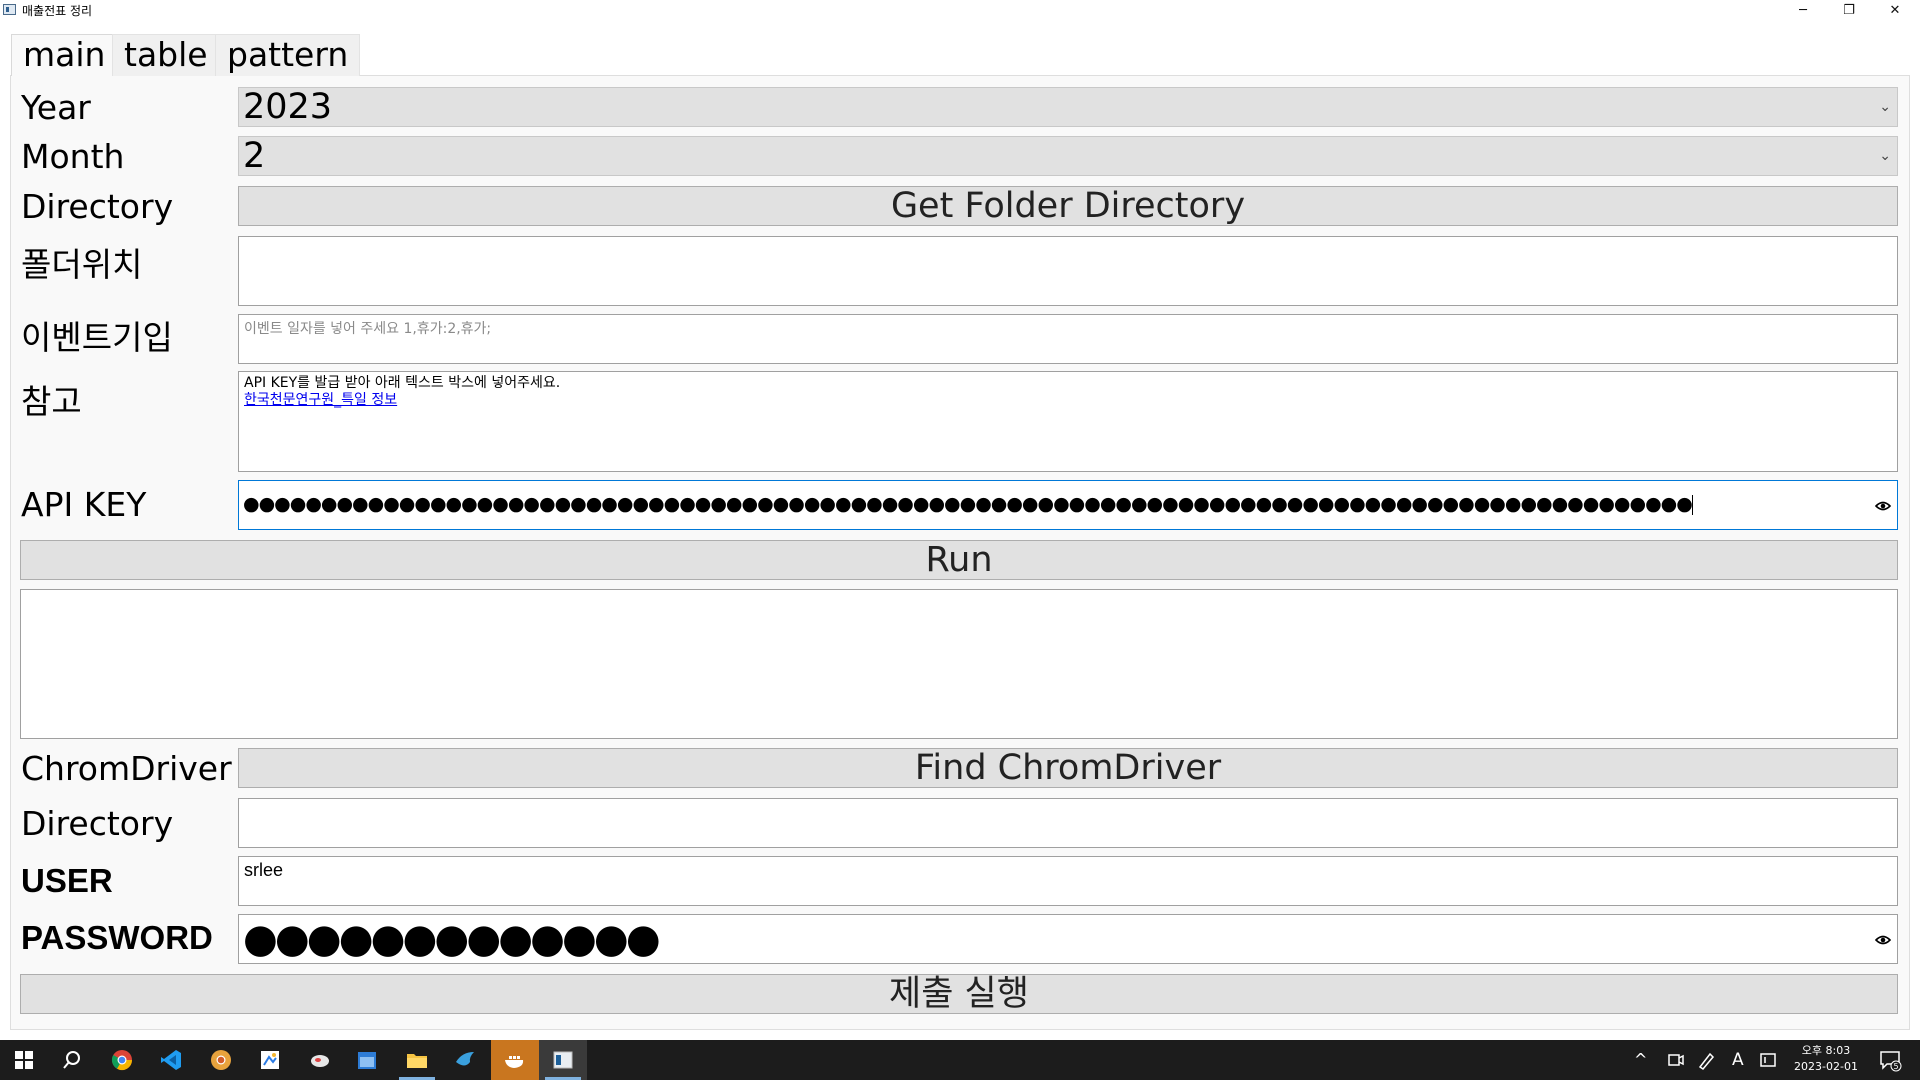  What do you see at coordinates (563, 1060) in the screenshot?
I see `python-app-icon` at bounding box center [563, 1060].